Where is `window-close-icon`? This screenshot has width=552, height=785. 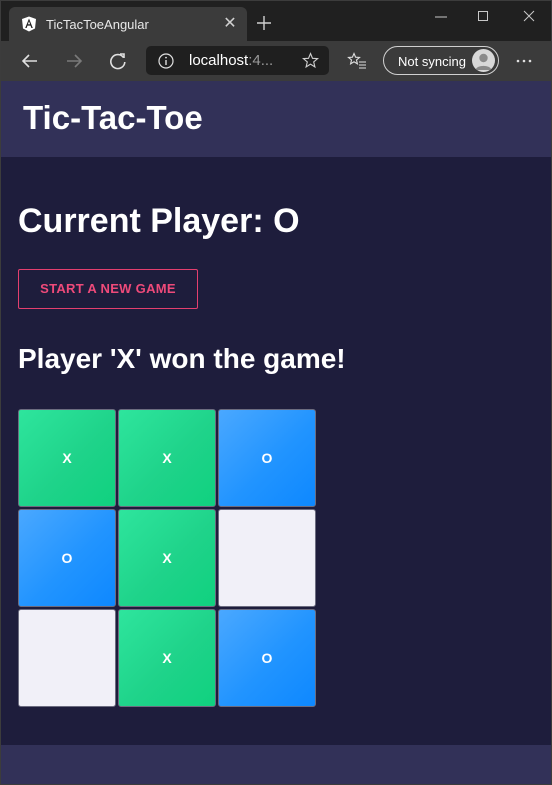
window-close-icon is located at coordinates (529, 17).